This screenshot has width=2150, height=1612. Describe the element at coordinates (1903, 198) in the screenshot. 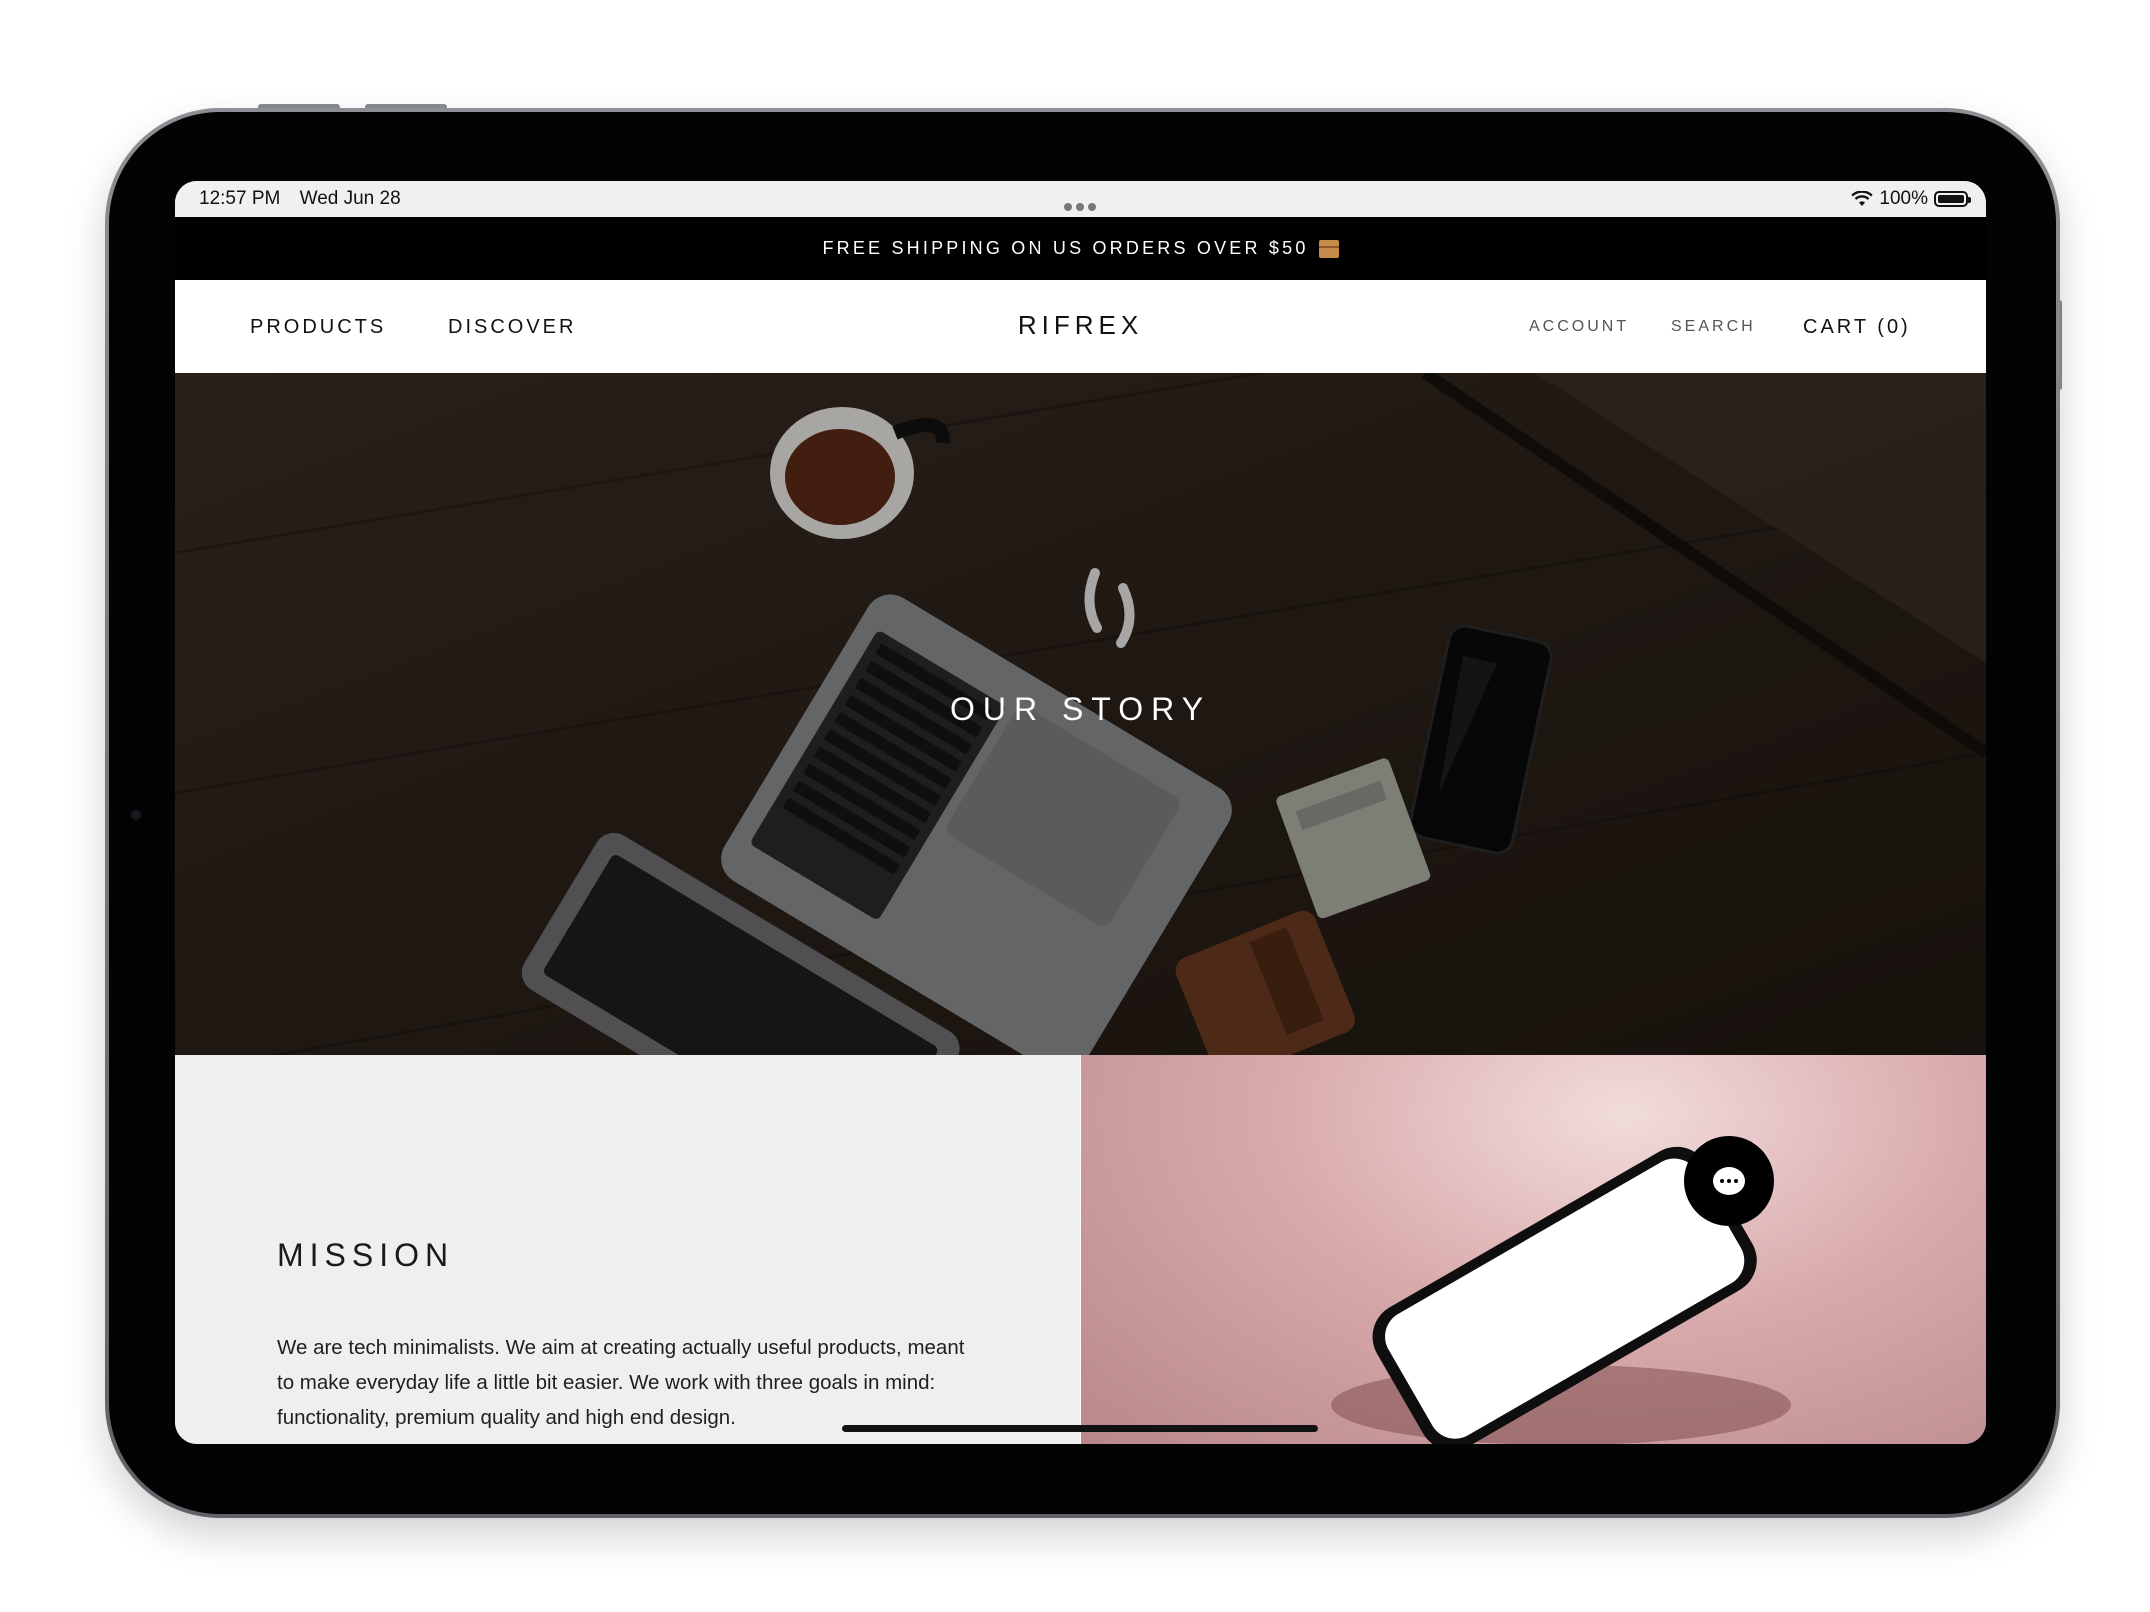

I see `battery-percentage: 100%` at that location.